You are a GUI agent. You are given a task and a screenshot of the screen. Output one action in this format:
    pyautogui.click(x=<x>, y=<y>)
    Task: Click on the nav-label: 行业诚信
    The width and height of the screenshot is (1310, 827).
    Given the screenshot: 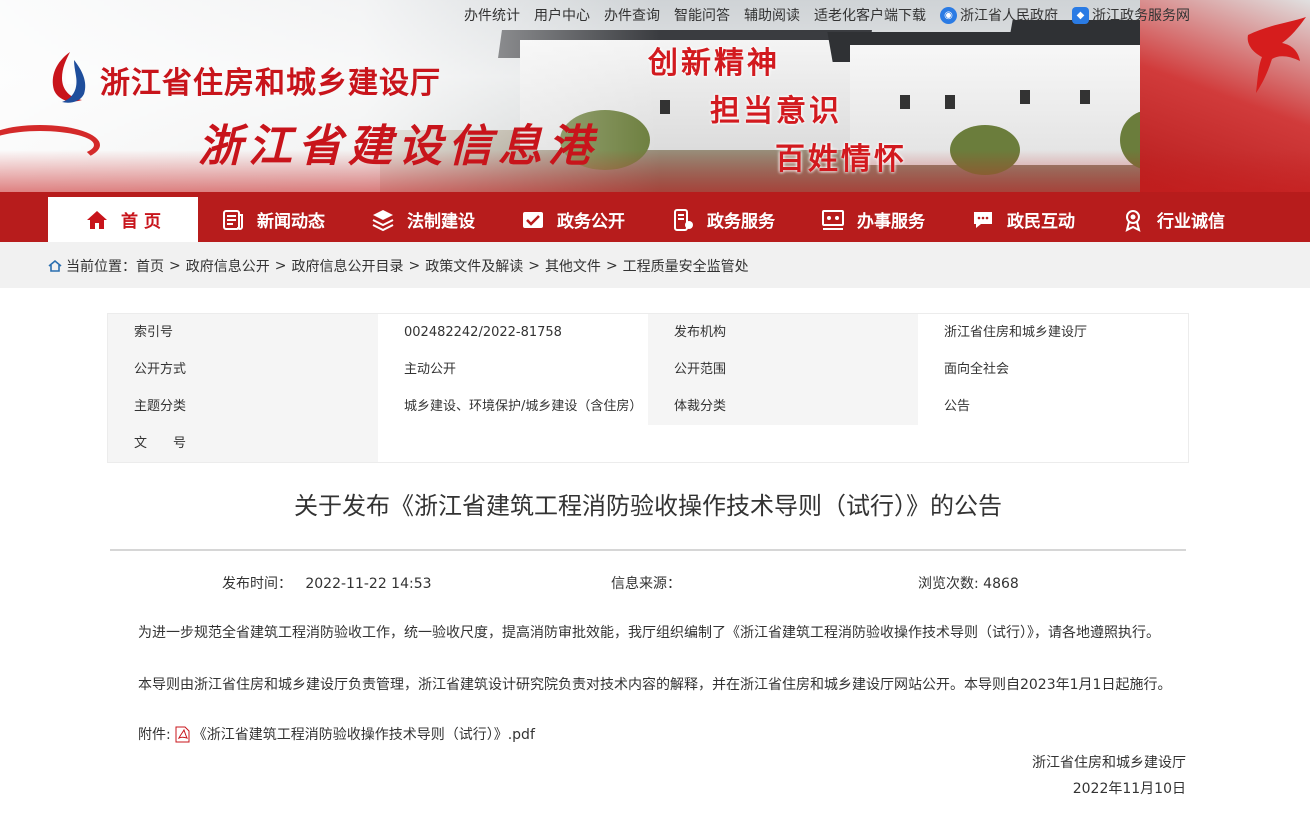 What is the action you would take?
    pyautogui.click(x=1191, y=222)
    